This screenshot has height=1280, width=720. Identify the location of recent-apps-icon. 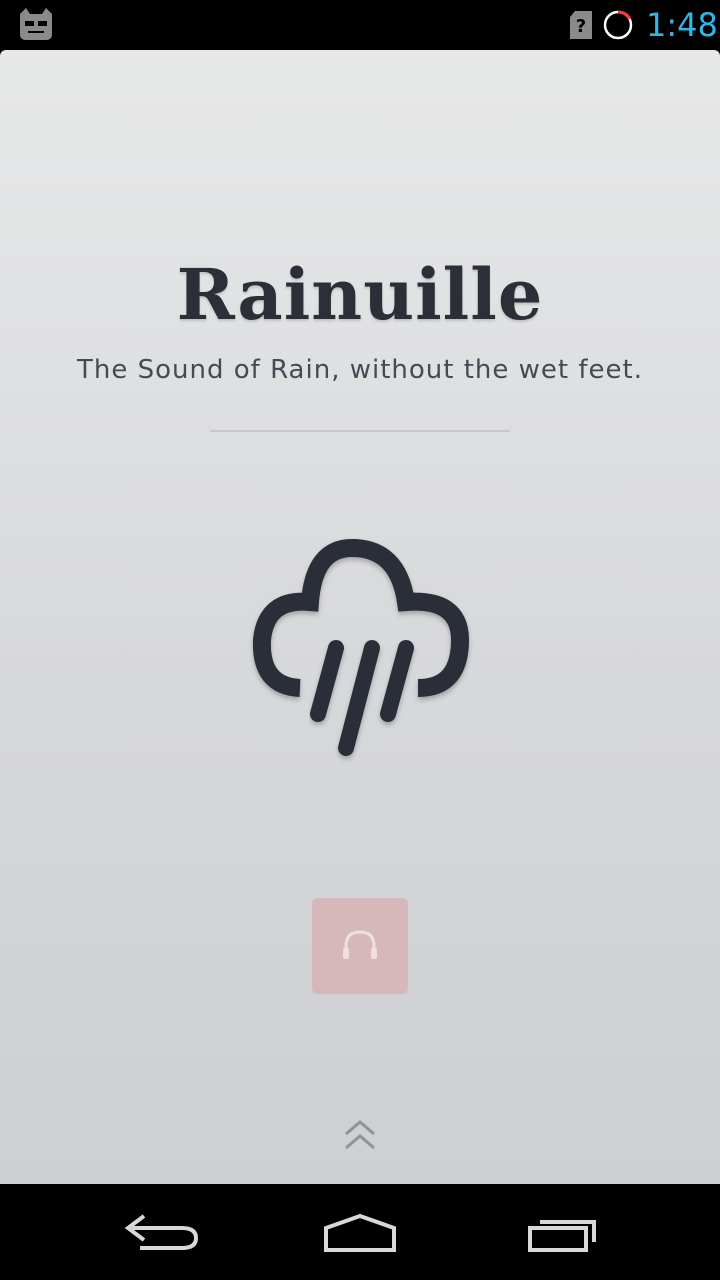
(562, 1236).